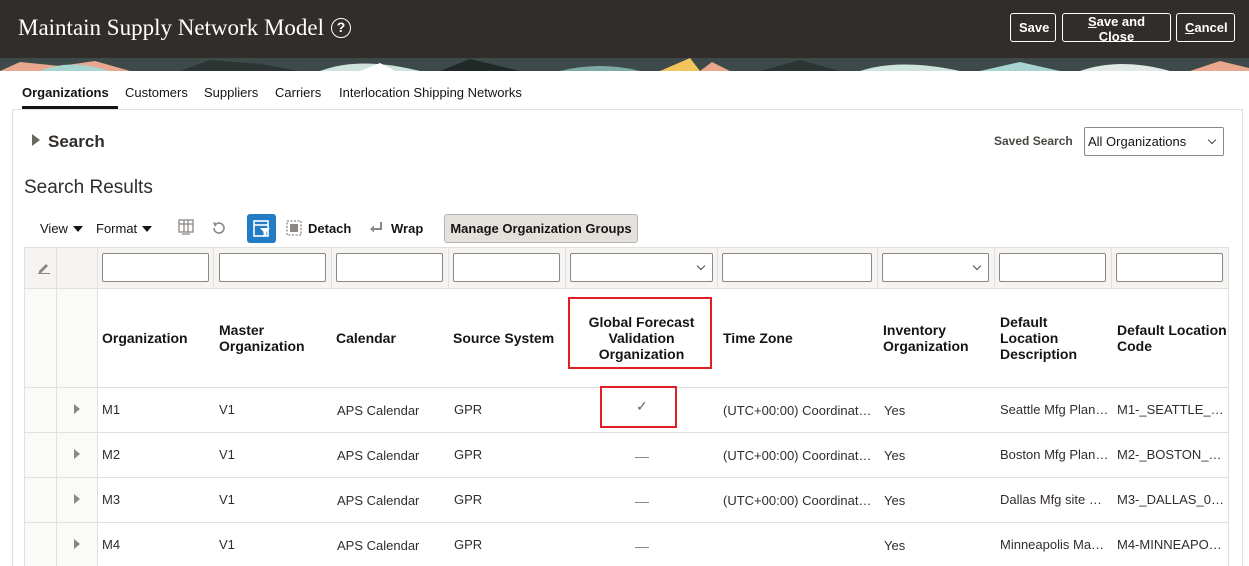 This screenshot has height=566, width=1249. What do you see at coordinates (389, 267) in the screenshot?
I see `calendar-filter-input` at bounding box center [389, 267].